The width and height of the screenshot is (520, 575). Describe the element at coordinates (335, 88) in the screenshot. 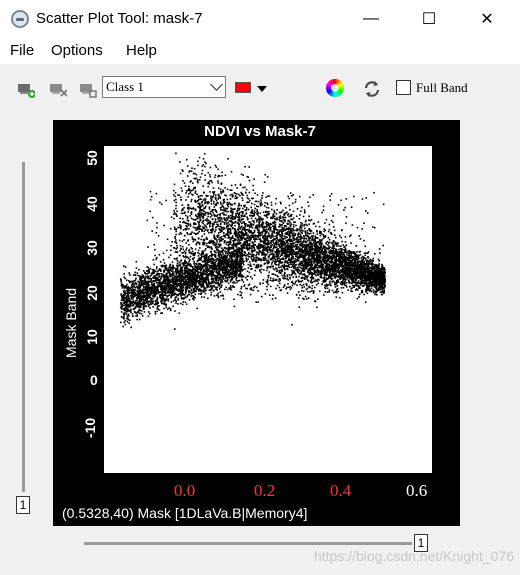

I see `color-wheel-icon` at that location.